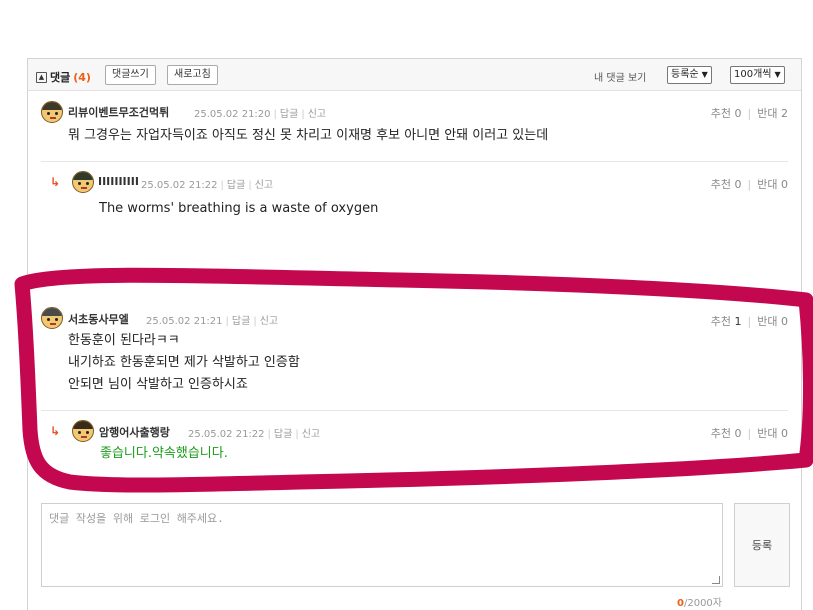 This screenshot has width=813, height=610. Describe the element at coordinates (749, 321) in the screenshot. I see `comment-votes: 추천 1 | 반대 0` at that location.